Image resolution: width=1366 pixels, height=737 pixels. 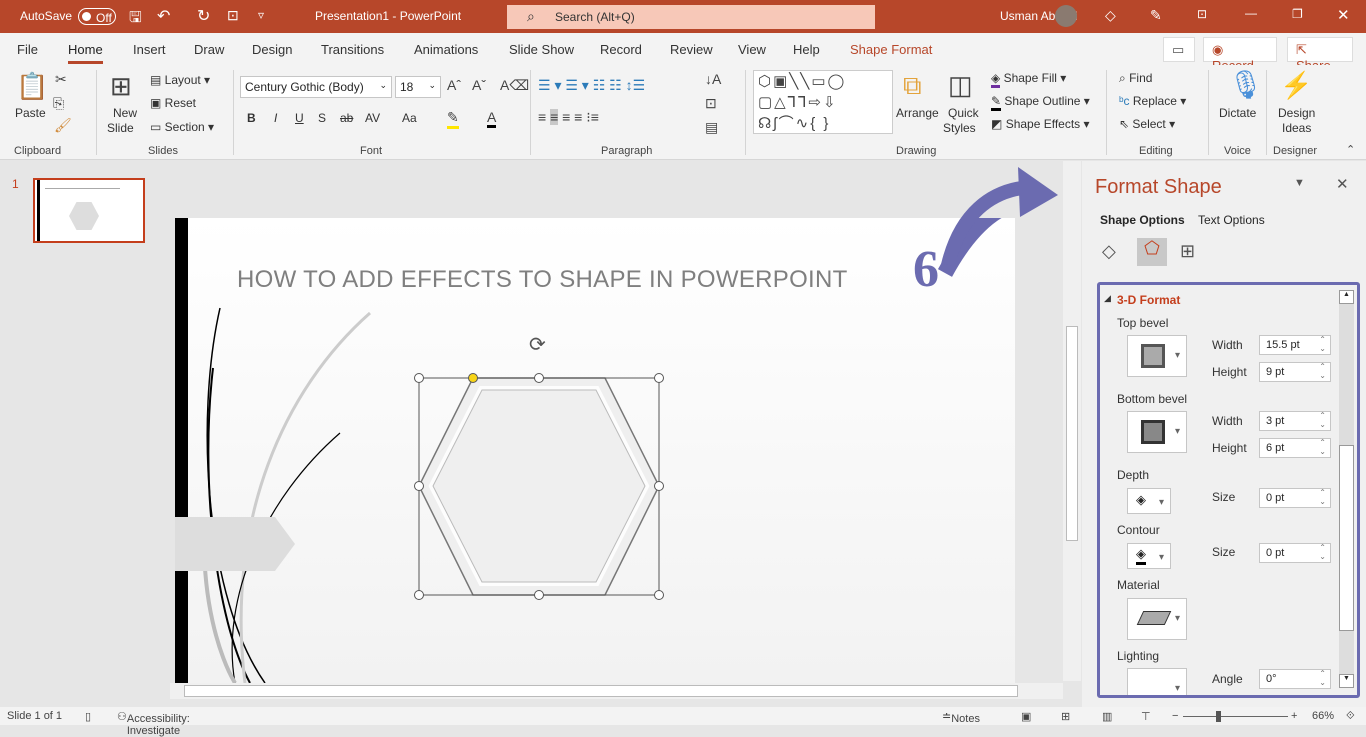 What do you see at coordinates (752, 49) in the screenshot?
I see `tab-view: View` at bounding box center [752, 49].